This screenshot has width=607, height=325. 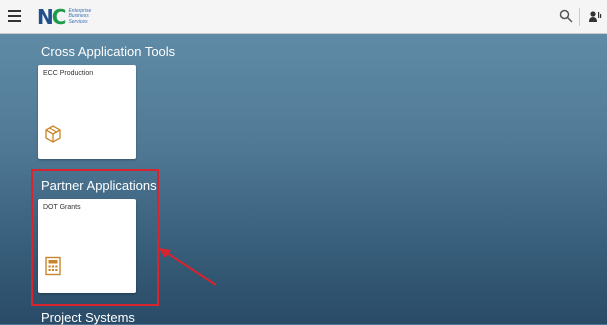 What do you see at coordinates (87, 112) in the screenshot?
I see `tile-ecc-production: ECC Production` at bounding box center [87, 112].